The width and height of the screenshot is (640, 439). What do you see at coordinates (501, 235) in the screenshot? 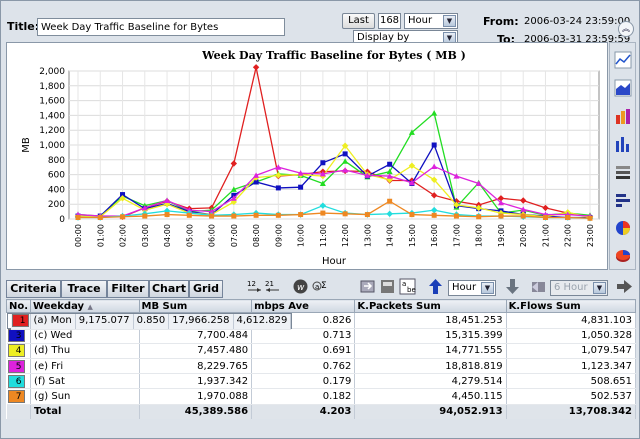
I see `x-tick-label: 19:00` at bounding box center [501, 235].